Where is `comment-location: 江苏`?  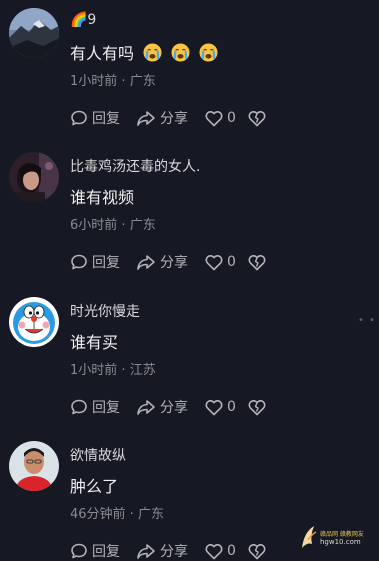 comment-location: 江苏 is located at coordinates (142, 370).